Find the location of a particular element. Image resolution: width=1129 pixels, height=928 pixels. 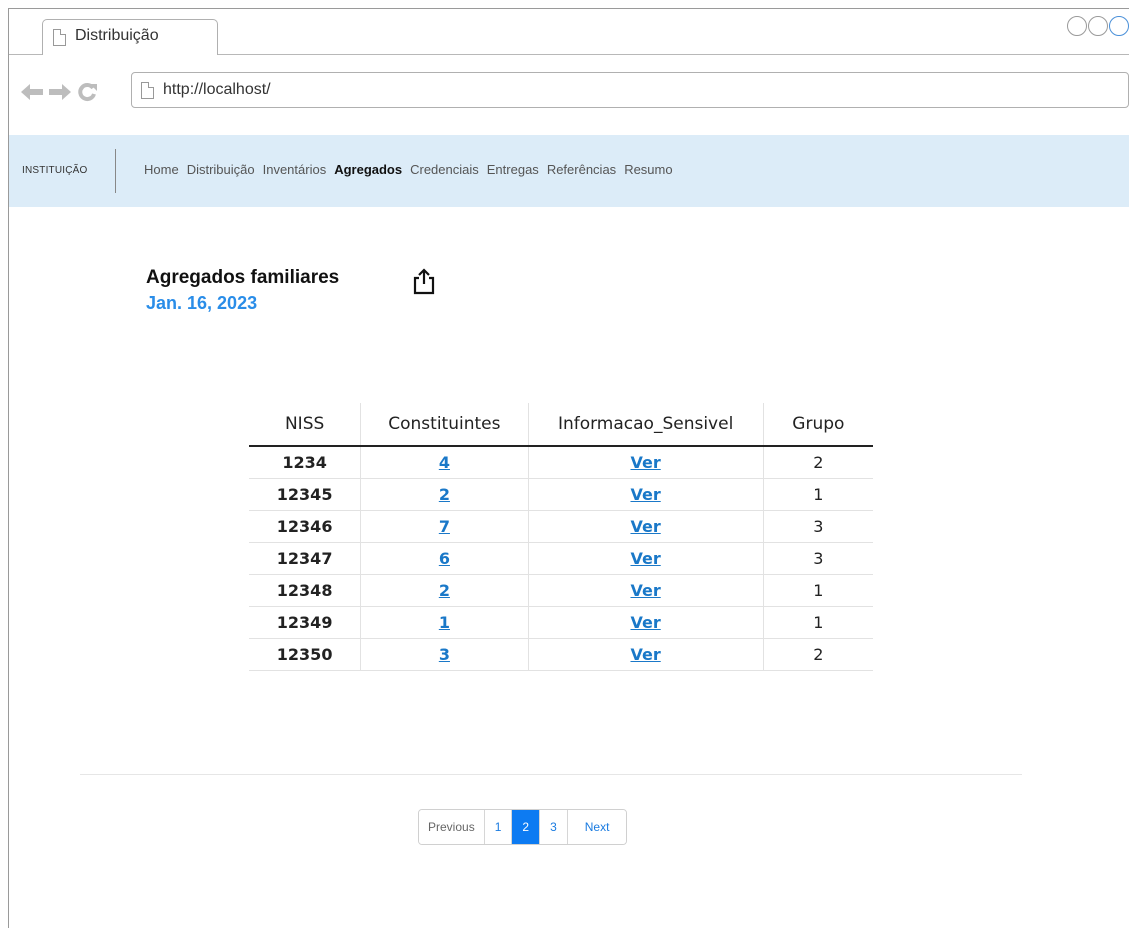

browser-nav-buttons is located at coordinates (59, 92).